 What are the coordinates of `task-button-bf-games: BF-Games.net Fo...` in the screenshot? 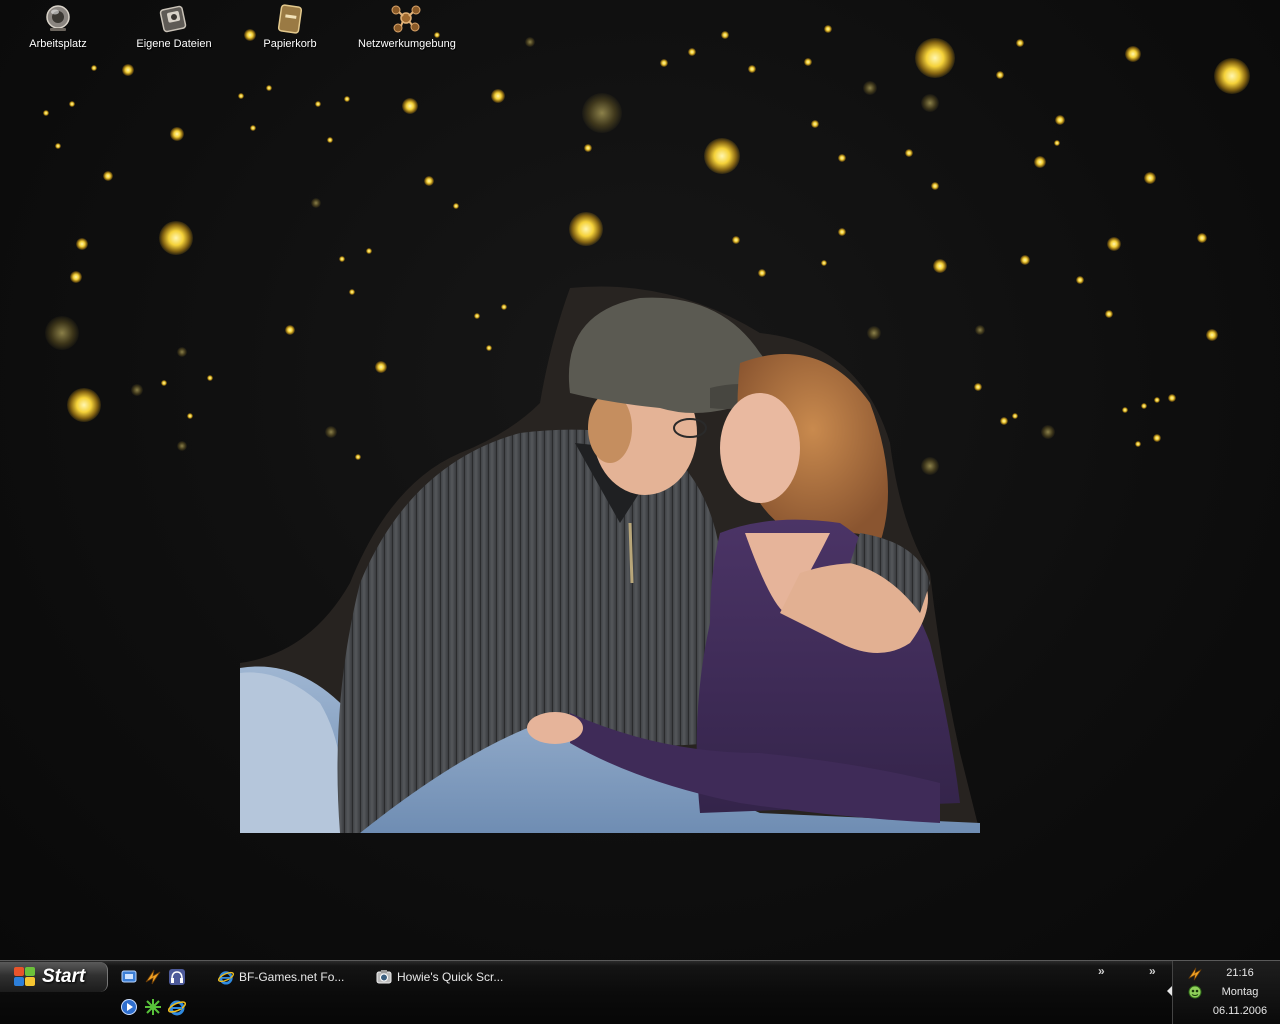 It's located at (287, 977).